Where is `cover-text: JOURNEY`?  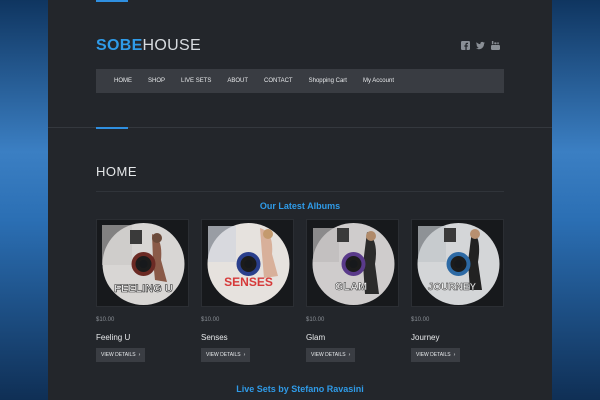
cover-text: JOURNEY is located at coordinates (452, 287).